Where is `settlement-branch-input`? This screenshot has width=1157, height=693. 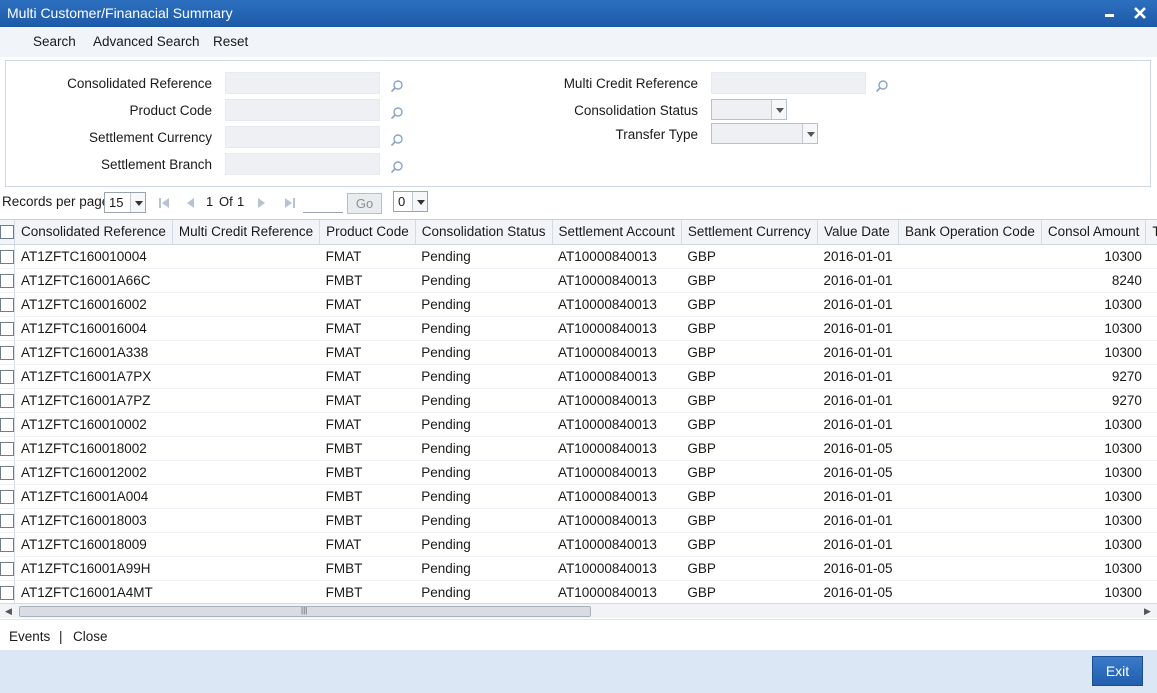
settlement-branch-input is located at coordinates (302, 164).